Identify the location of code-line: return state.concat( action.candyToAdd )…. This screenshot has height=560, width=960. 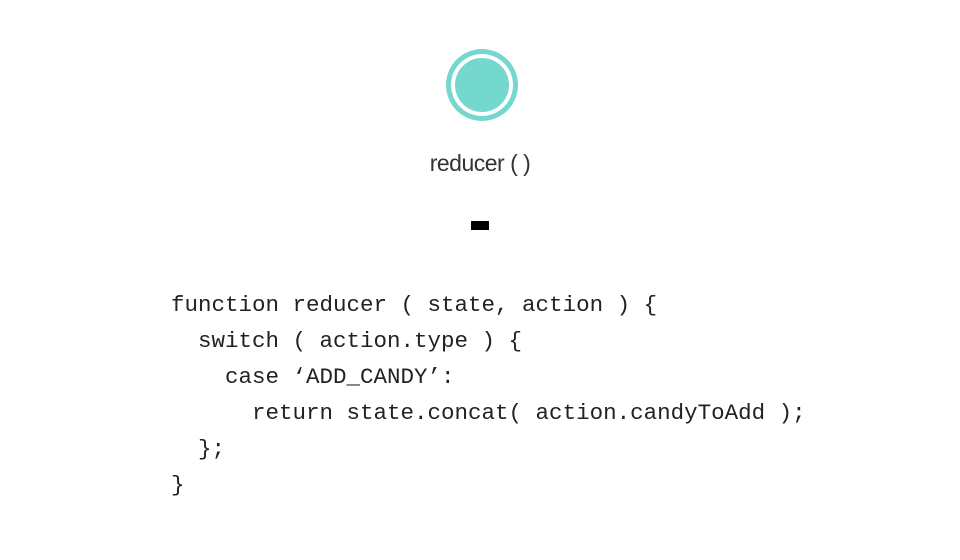
(488, 413).